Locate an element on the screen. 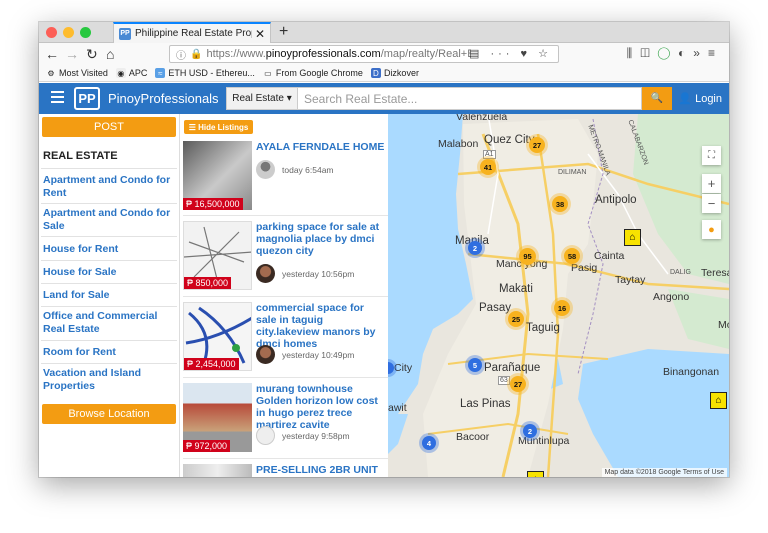 The image size is (768, 533). close-window-button is located at coordinates (51, 32).